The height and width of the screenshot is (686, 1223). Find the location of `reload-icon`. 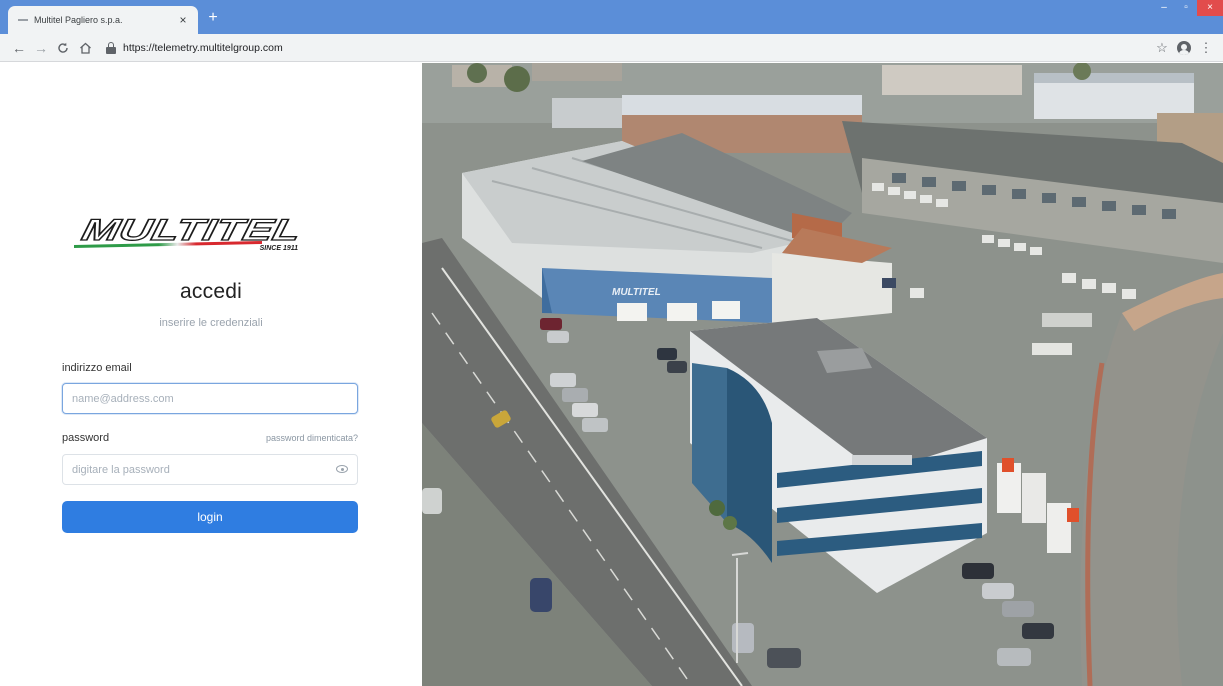

reload-icon is located at coordinates (63, 48).